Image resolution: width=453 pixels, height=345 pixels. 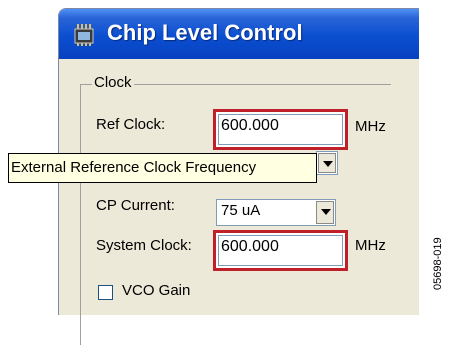 I want to click on vco-gain-checkbox, so click(x=105, y=292).